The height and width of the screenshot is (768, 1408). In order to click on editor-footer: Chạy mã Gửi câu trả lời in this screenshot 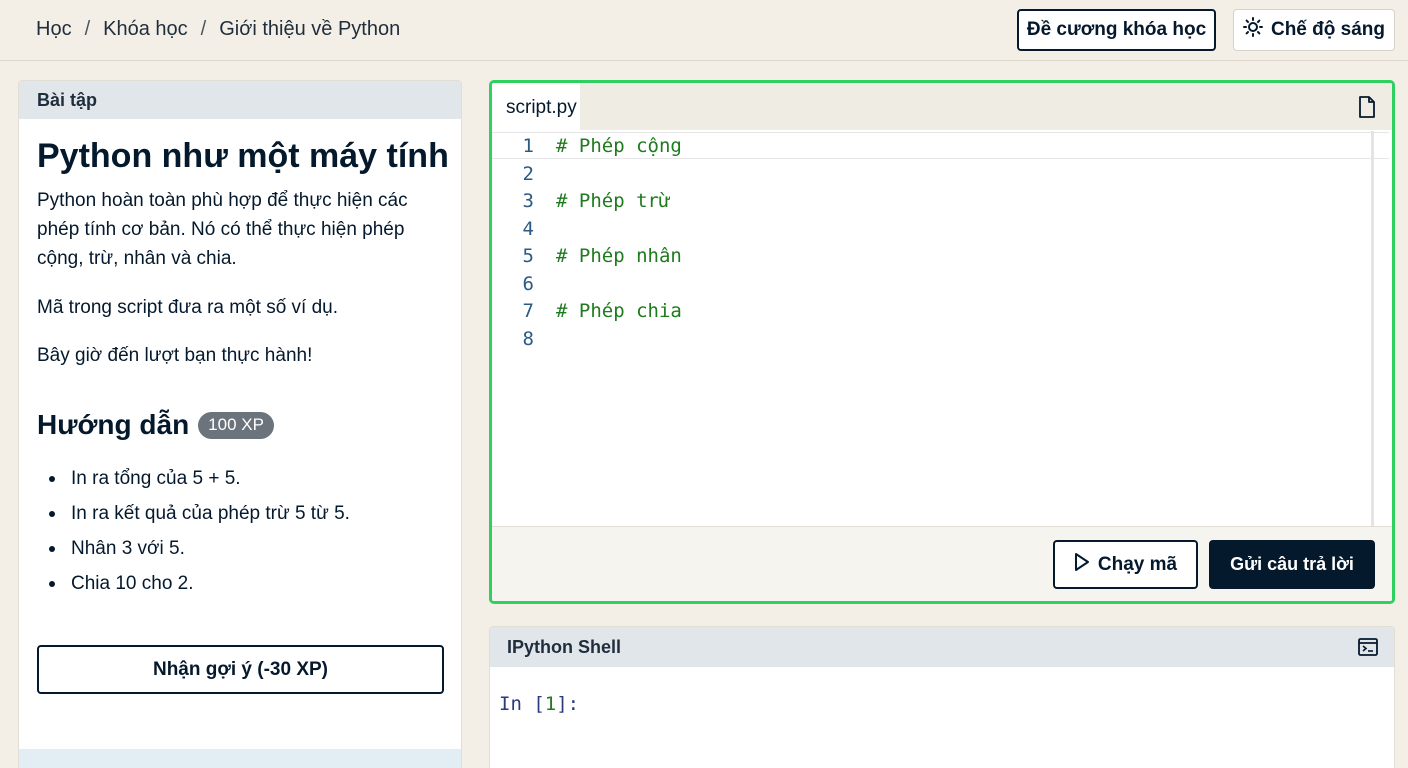, I will do `click(942, 563)`.